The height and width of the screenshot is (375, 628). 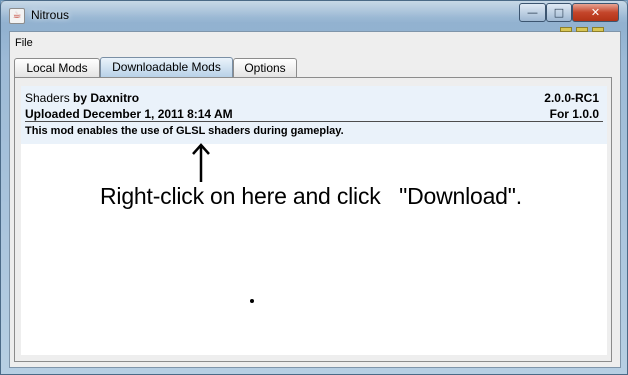 I want to click on minimize-button: —, so click(x=532, y=12).